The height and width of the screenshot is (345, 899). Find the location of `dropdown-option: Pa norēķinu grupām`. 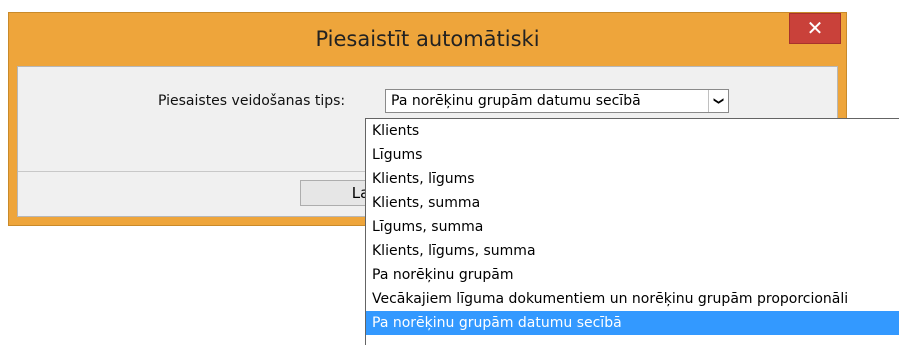

dropdown-option: Pa norēķinu grupām is located at coordinates (632, 275).